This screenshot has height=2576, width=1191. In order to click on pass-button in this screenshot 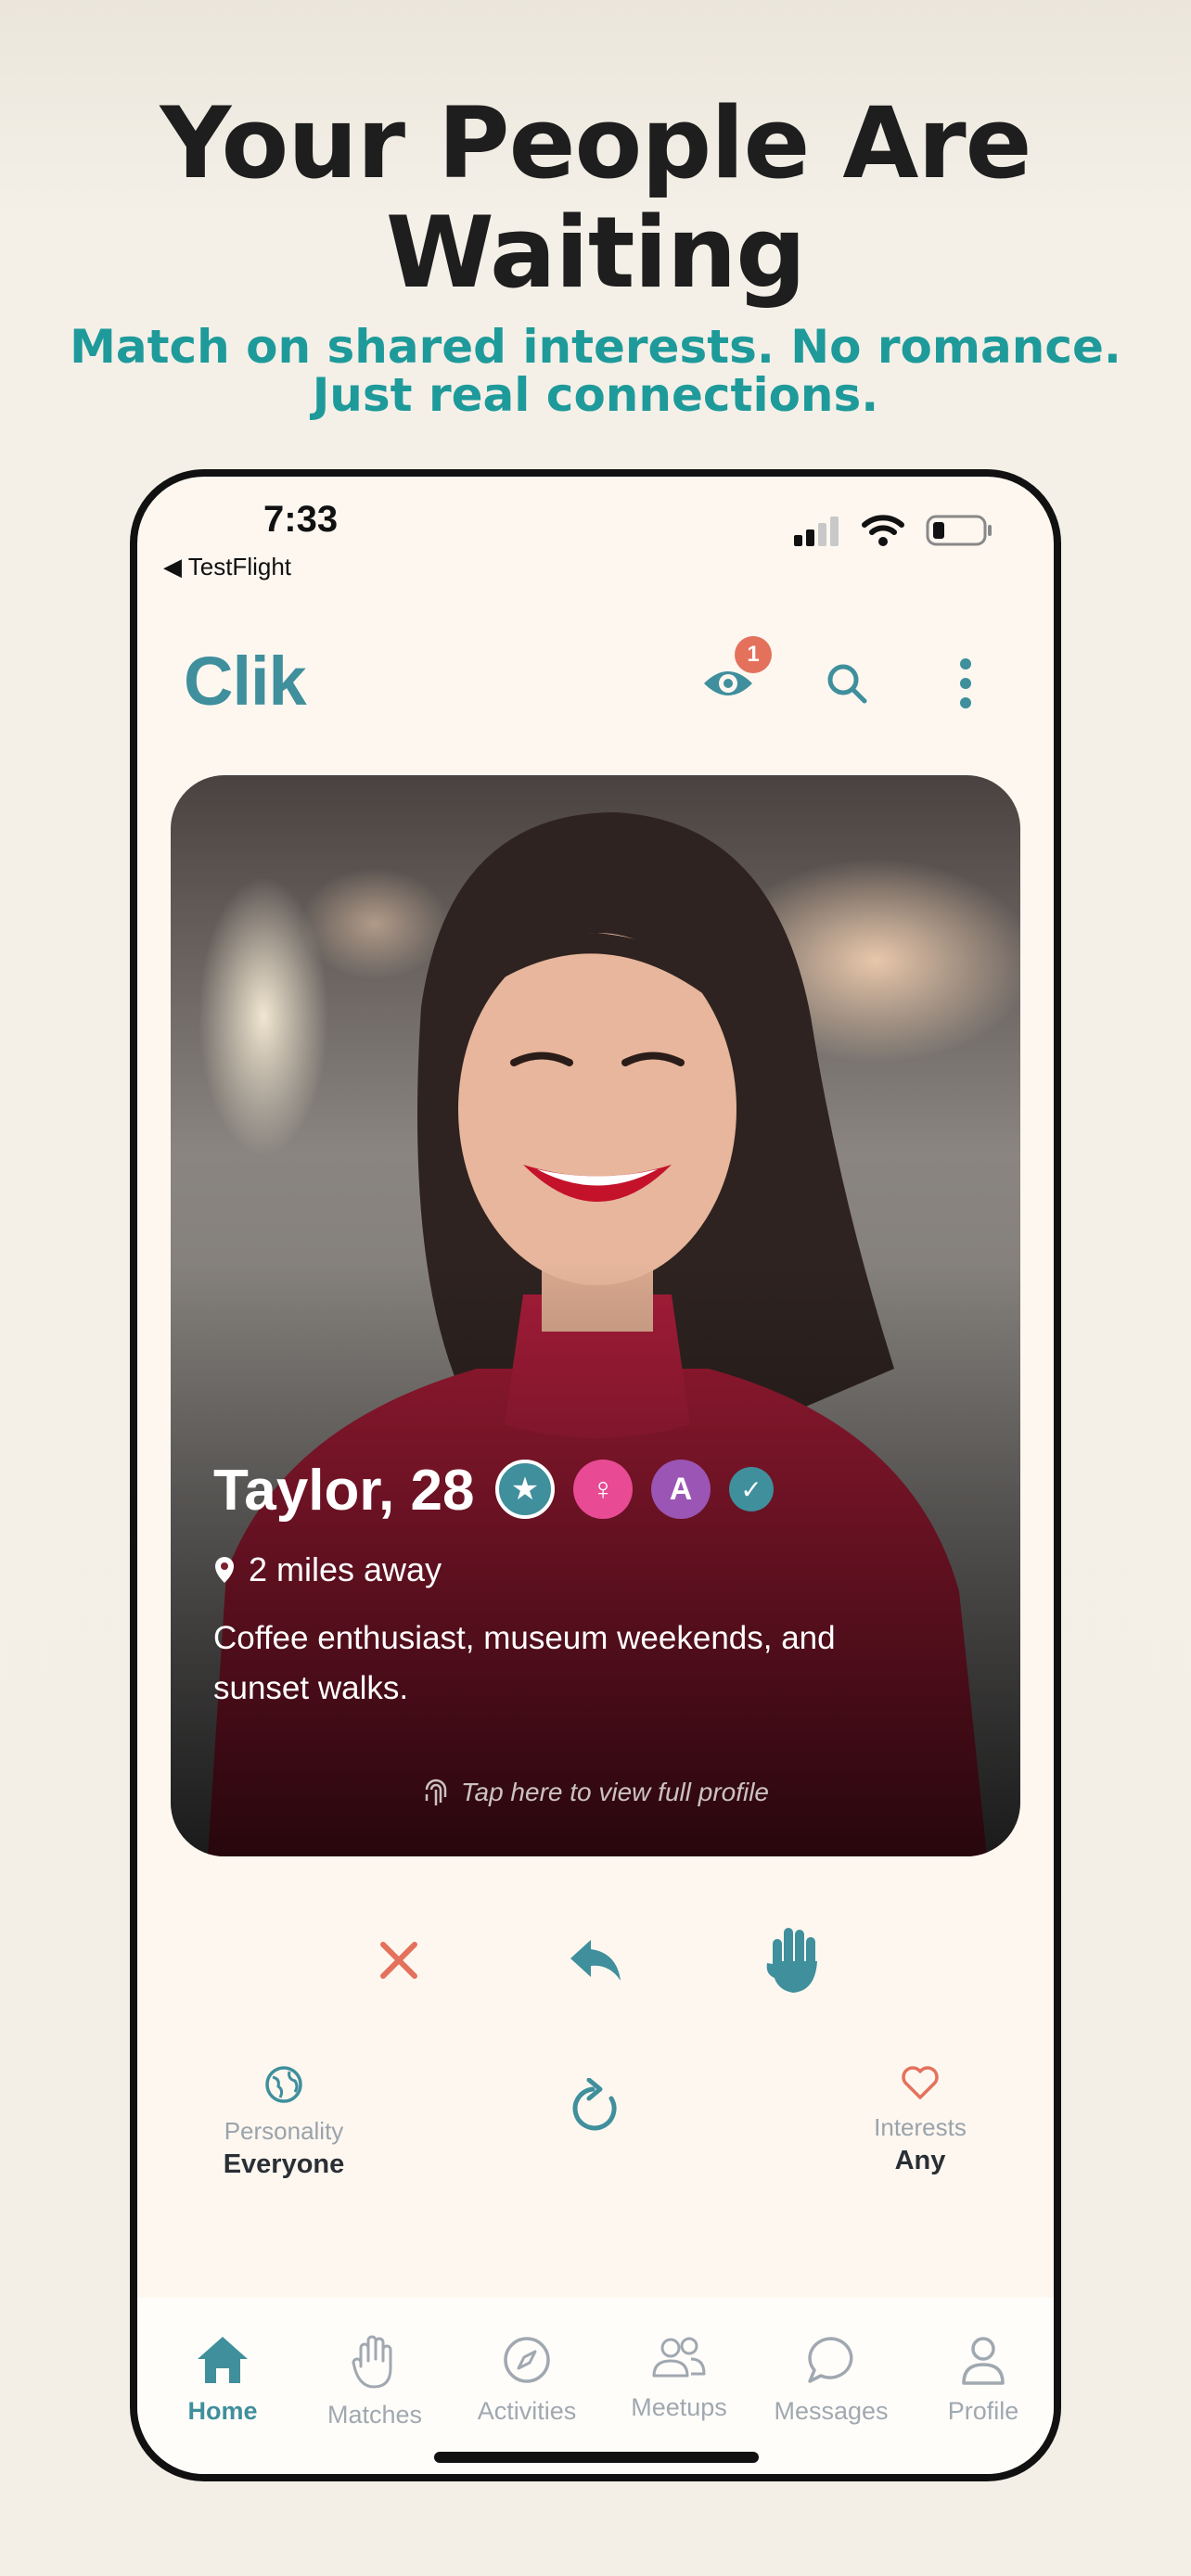, I will do `click(399, 1960)`.